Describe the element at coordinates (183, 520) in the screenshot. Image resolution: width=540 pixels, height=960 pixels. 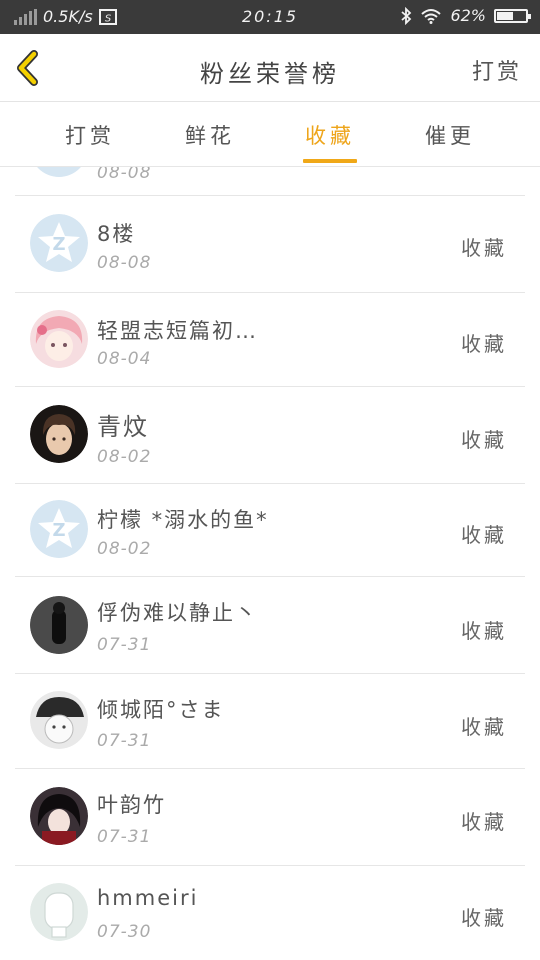
I see `item-name: 柠檬 *溺水的鱼*` at that location.